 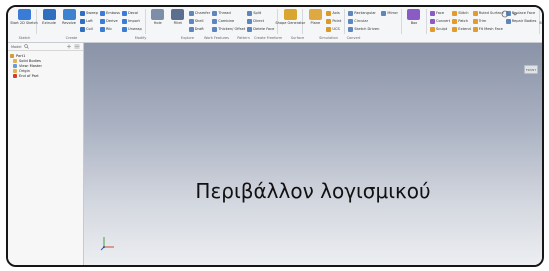 I want to click on ruled-surface-button: Ruled Surface, so click(x=488, y=13).